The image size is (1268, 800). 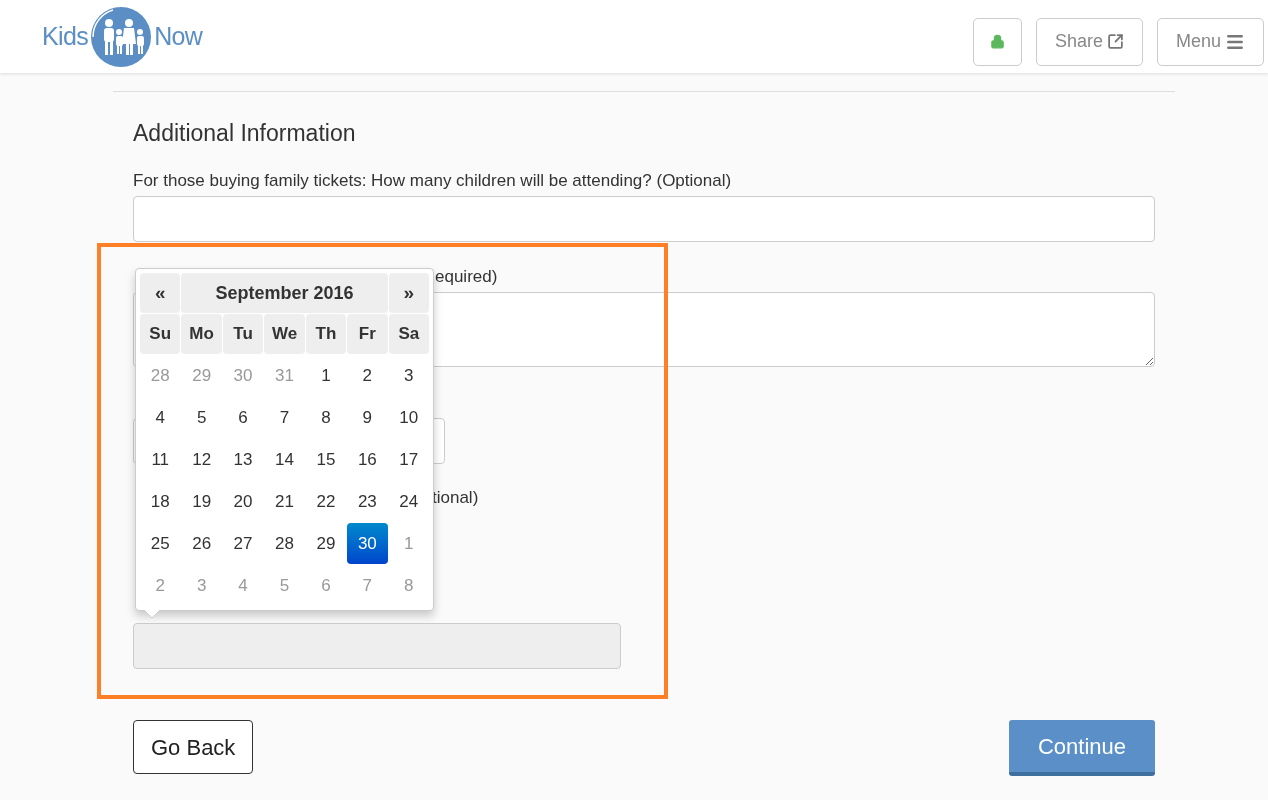 I want to click on share-icon, so click(x=1115, y=41).